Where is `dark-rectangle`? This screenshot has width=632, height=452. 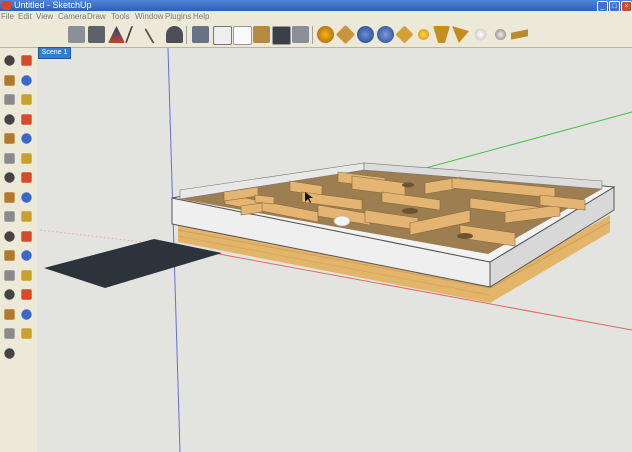 dark-rectangle is located at coordinates (133, 263).